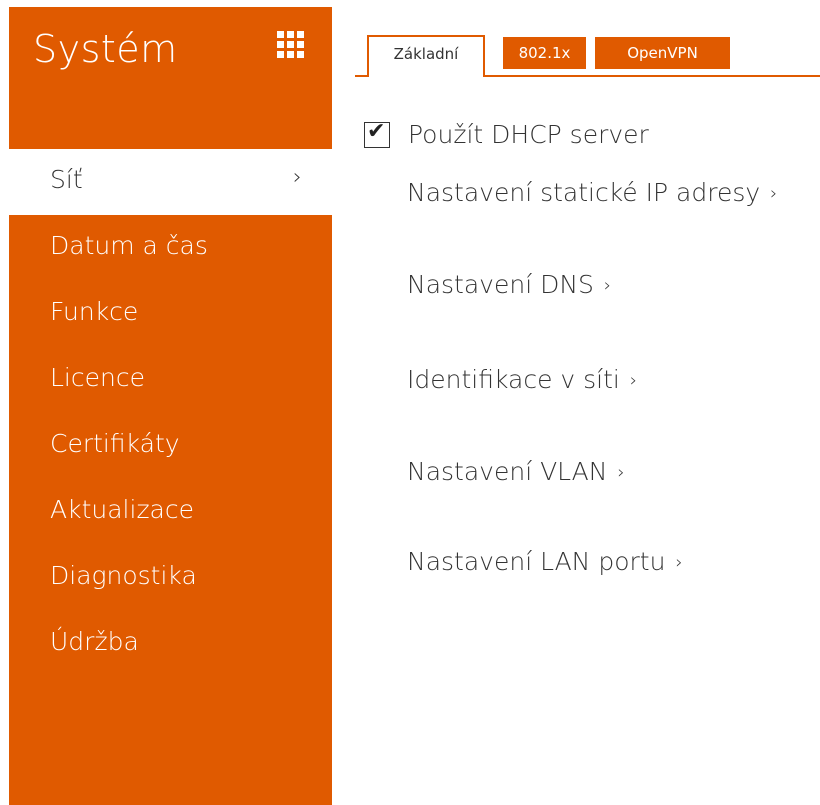  I want to click on static-ip-settings-link: Nastavení statické IP adresy ›, so click(592, 192).